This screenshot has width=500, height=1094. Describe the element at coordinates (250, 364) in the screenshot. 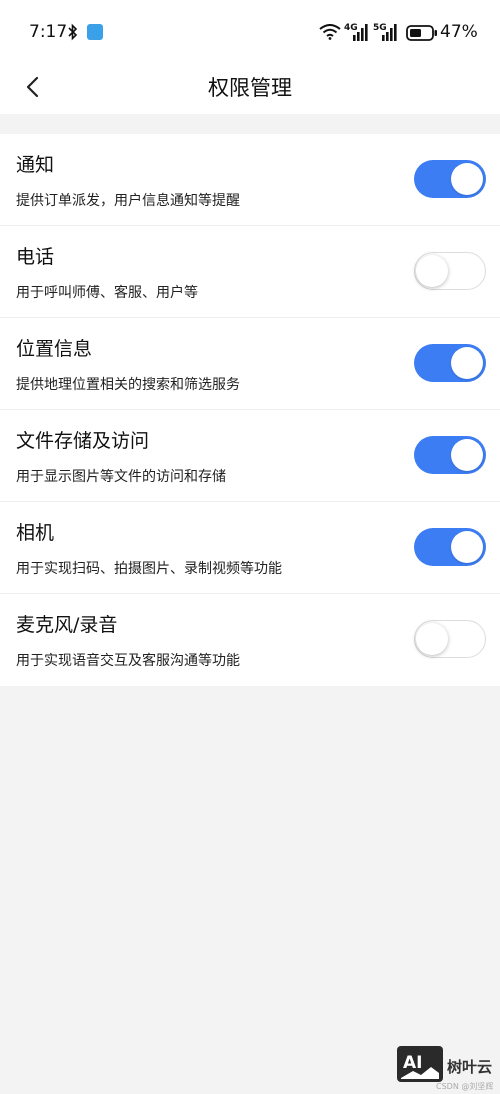

I see `permission-item-location: 位置信息 提供地理位置相关的搜索和筛选服务` at that location.